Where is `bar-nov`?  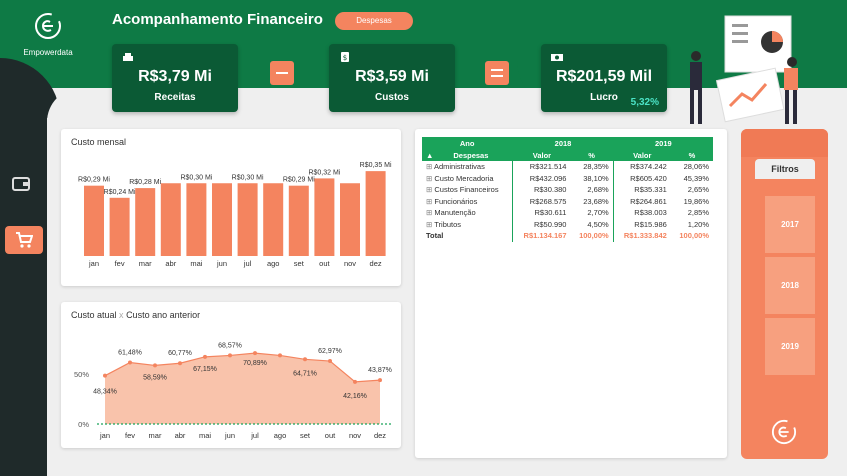
bar-nov is located at coordinates (350, 219).